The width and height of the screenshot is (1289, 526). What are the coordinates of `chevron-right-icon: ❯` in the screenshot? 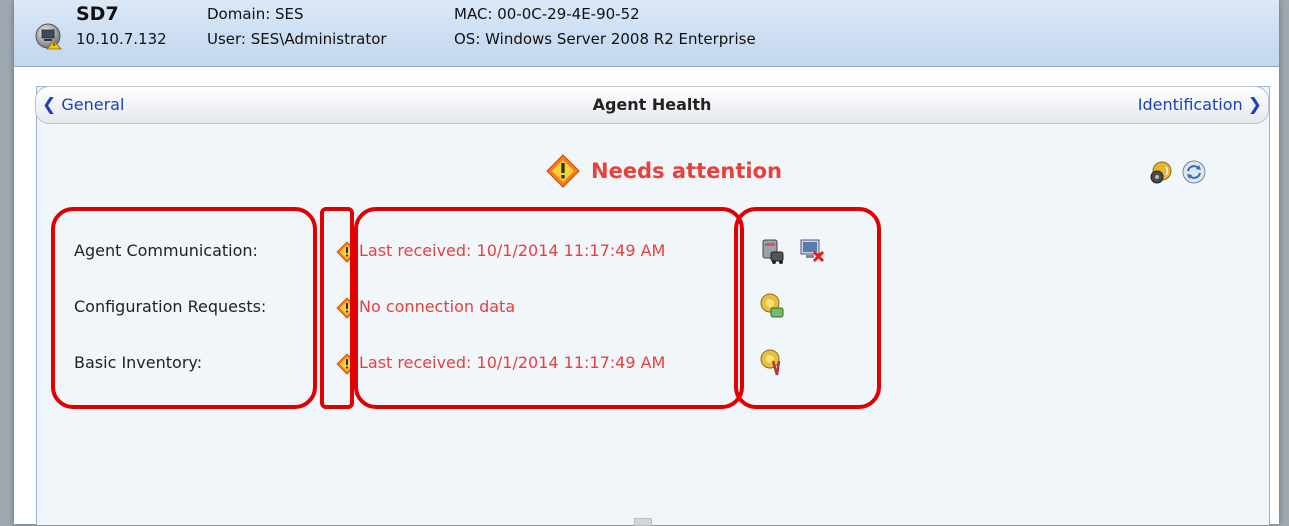 It's located at (1254, 105).